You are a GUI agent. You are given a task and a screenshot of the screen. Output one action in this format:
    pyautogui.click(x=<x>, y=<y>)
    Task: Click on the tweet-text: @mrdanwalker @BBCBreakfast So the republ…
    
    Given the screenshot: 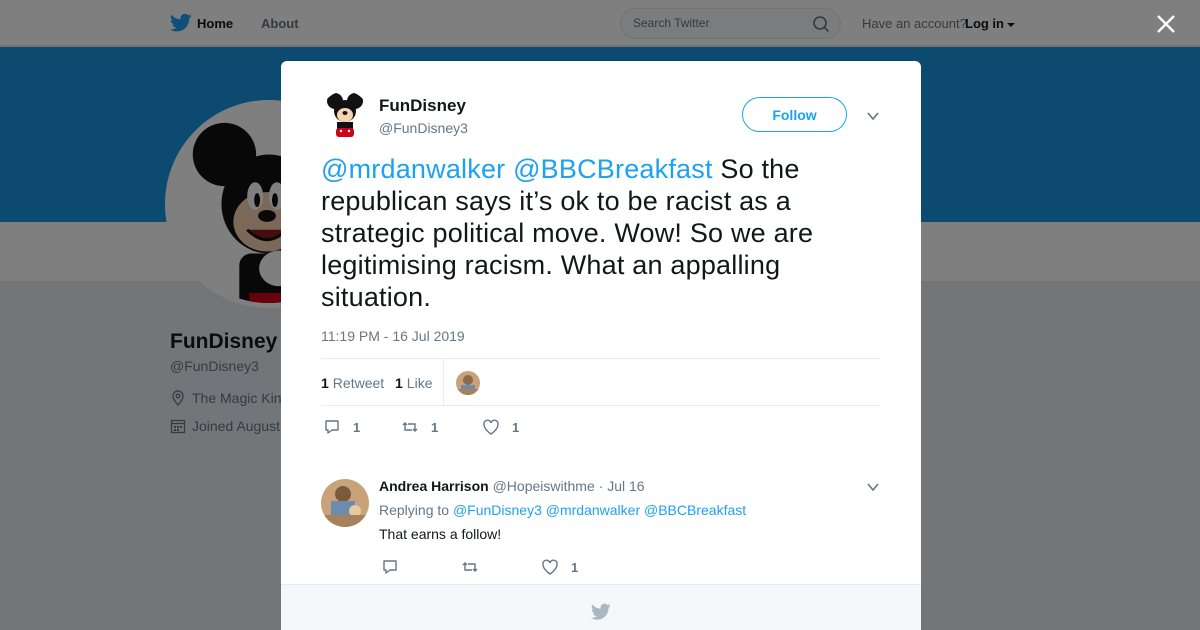 What is the action you would take?
    pyautogui.click(x=601, y=233)
    